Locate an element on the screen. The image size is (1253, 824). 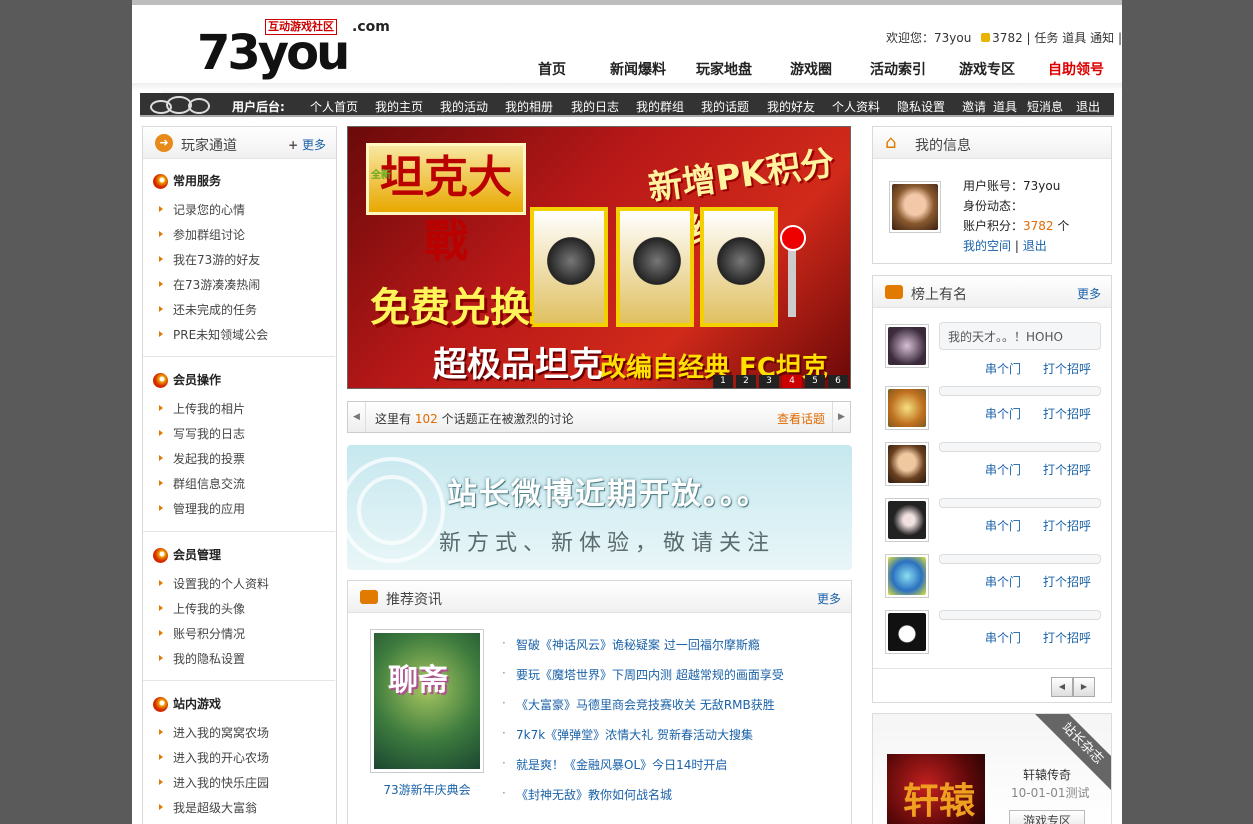
more-link: + 更多 is located at coordinates (307, 144).